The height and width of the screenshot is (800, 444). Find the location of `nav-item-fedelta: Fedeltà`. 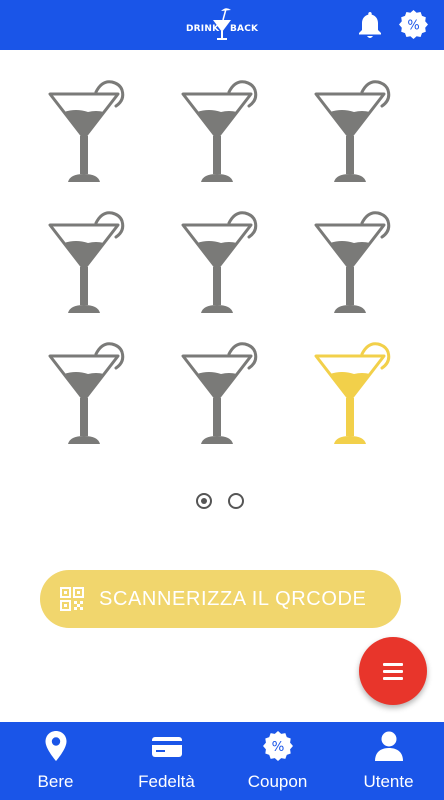

nav-item-fedelta: Fedeltà is located at coordinates (166, 761).